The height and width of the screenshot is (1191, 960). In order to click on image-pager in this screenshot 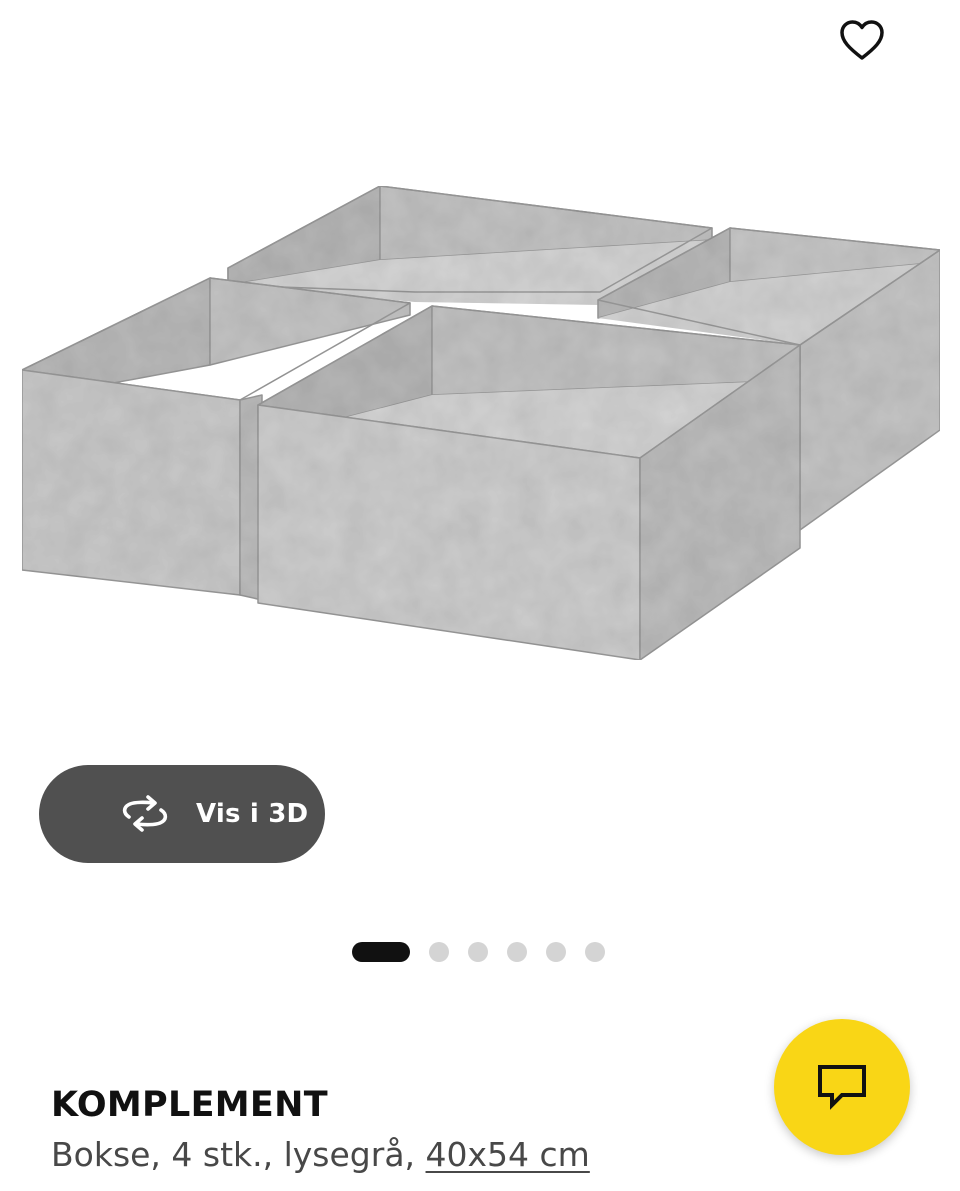, I will do `click(478, 952)`.